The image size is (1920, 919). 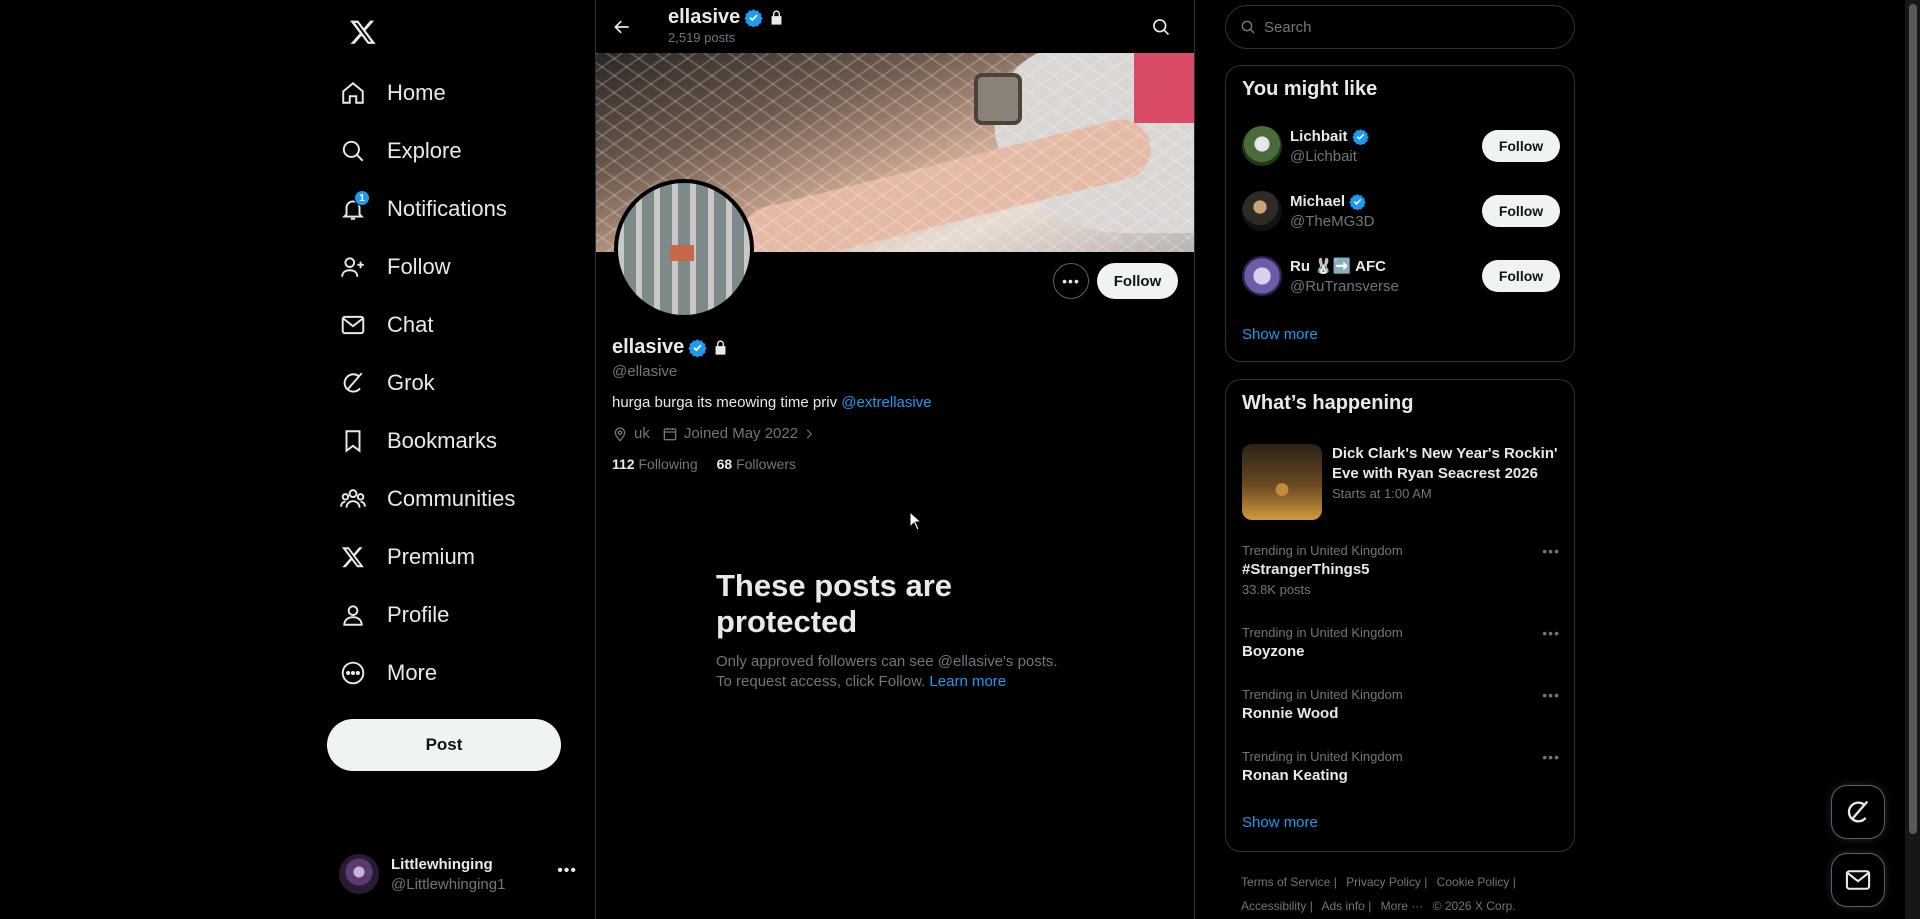 What do you see at coordinates (1401, 642) in the screenshot?
I see `trend-item: Trending in United Kingdom Boyzone •••` at bounding box center [1401, 642].